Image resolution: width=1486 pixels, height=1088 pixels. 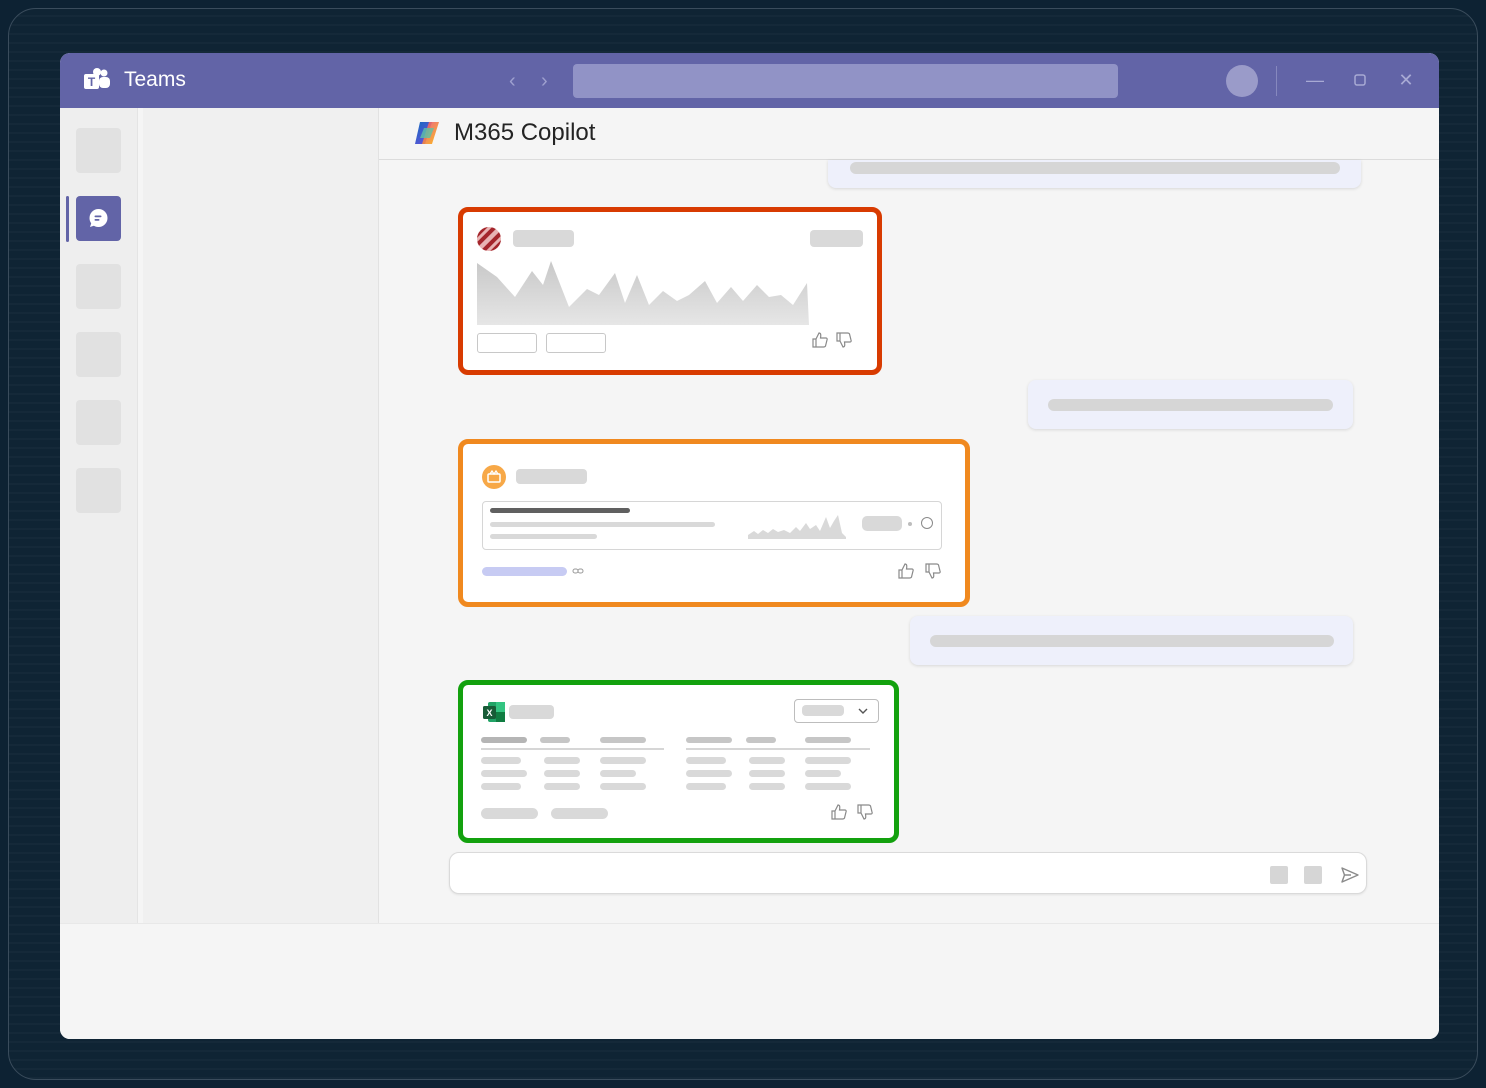 What do you see at coordinates (1360, 80) in the screenshot?
I see `maximize-icon` at bounding box center [1360, 80].